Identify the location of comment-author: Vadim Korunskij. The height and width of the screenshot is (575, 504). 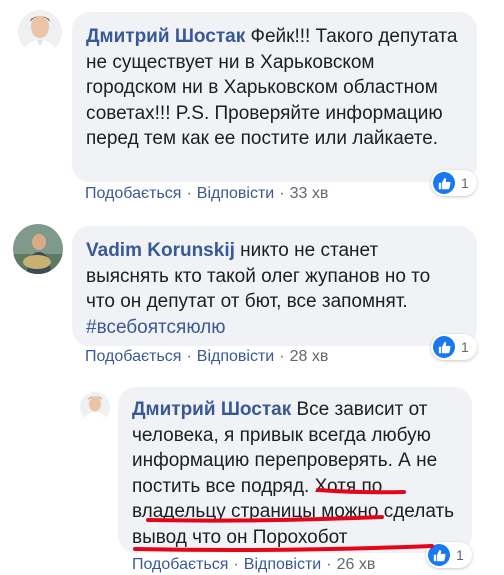
(160, 250).